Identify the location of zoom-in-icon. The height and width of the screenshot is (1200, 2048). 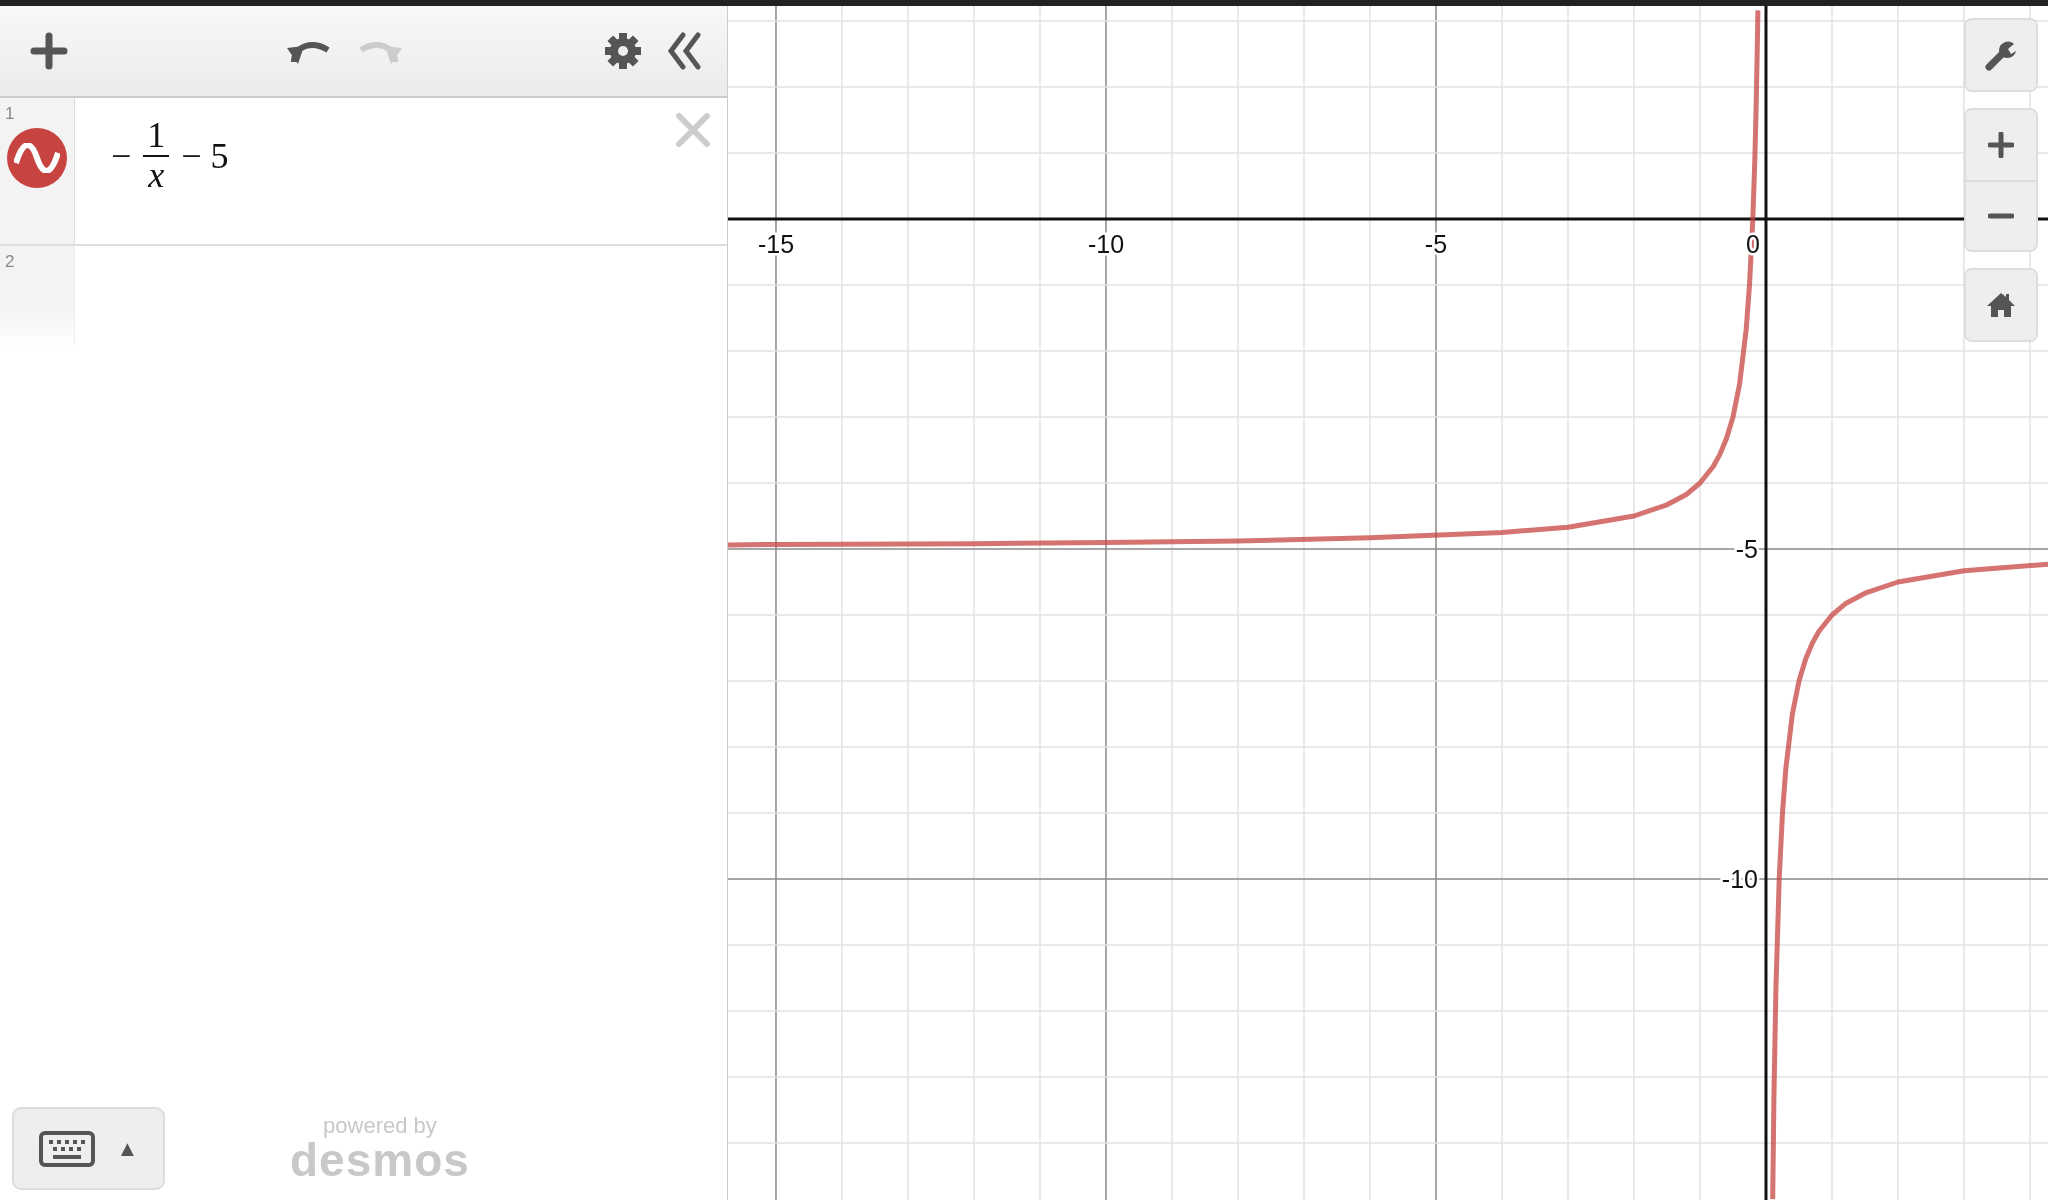
(2001, 145).